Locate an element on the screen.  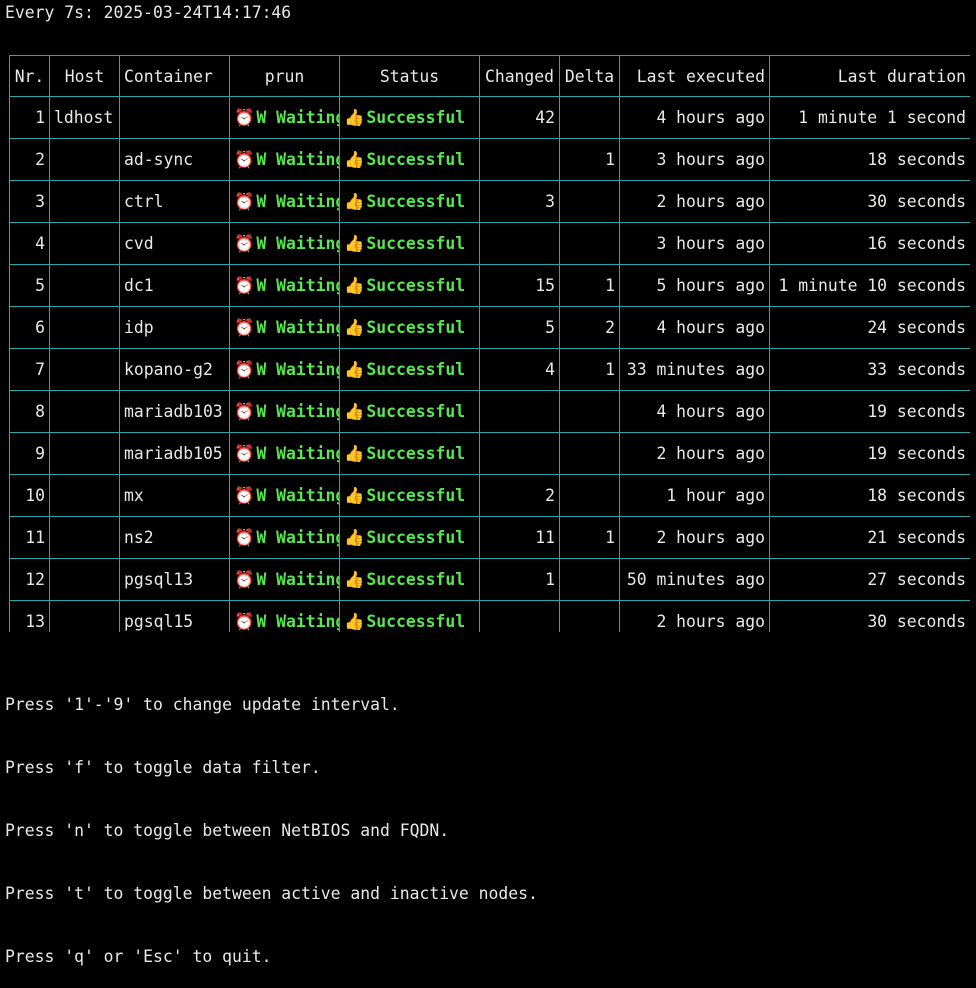
cell-changed: 42 is located at coordinates (519, 117).